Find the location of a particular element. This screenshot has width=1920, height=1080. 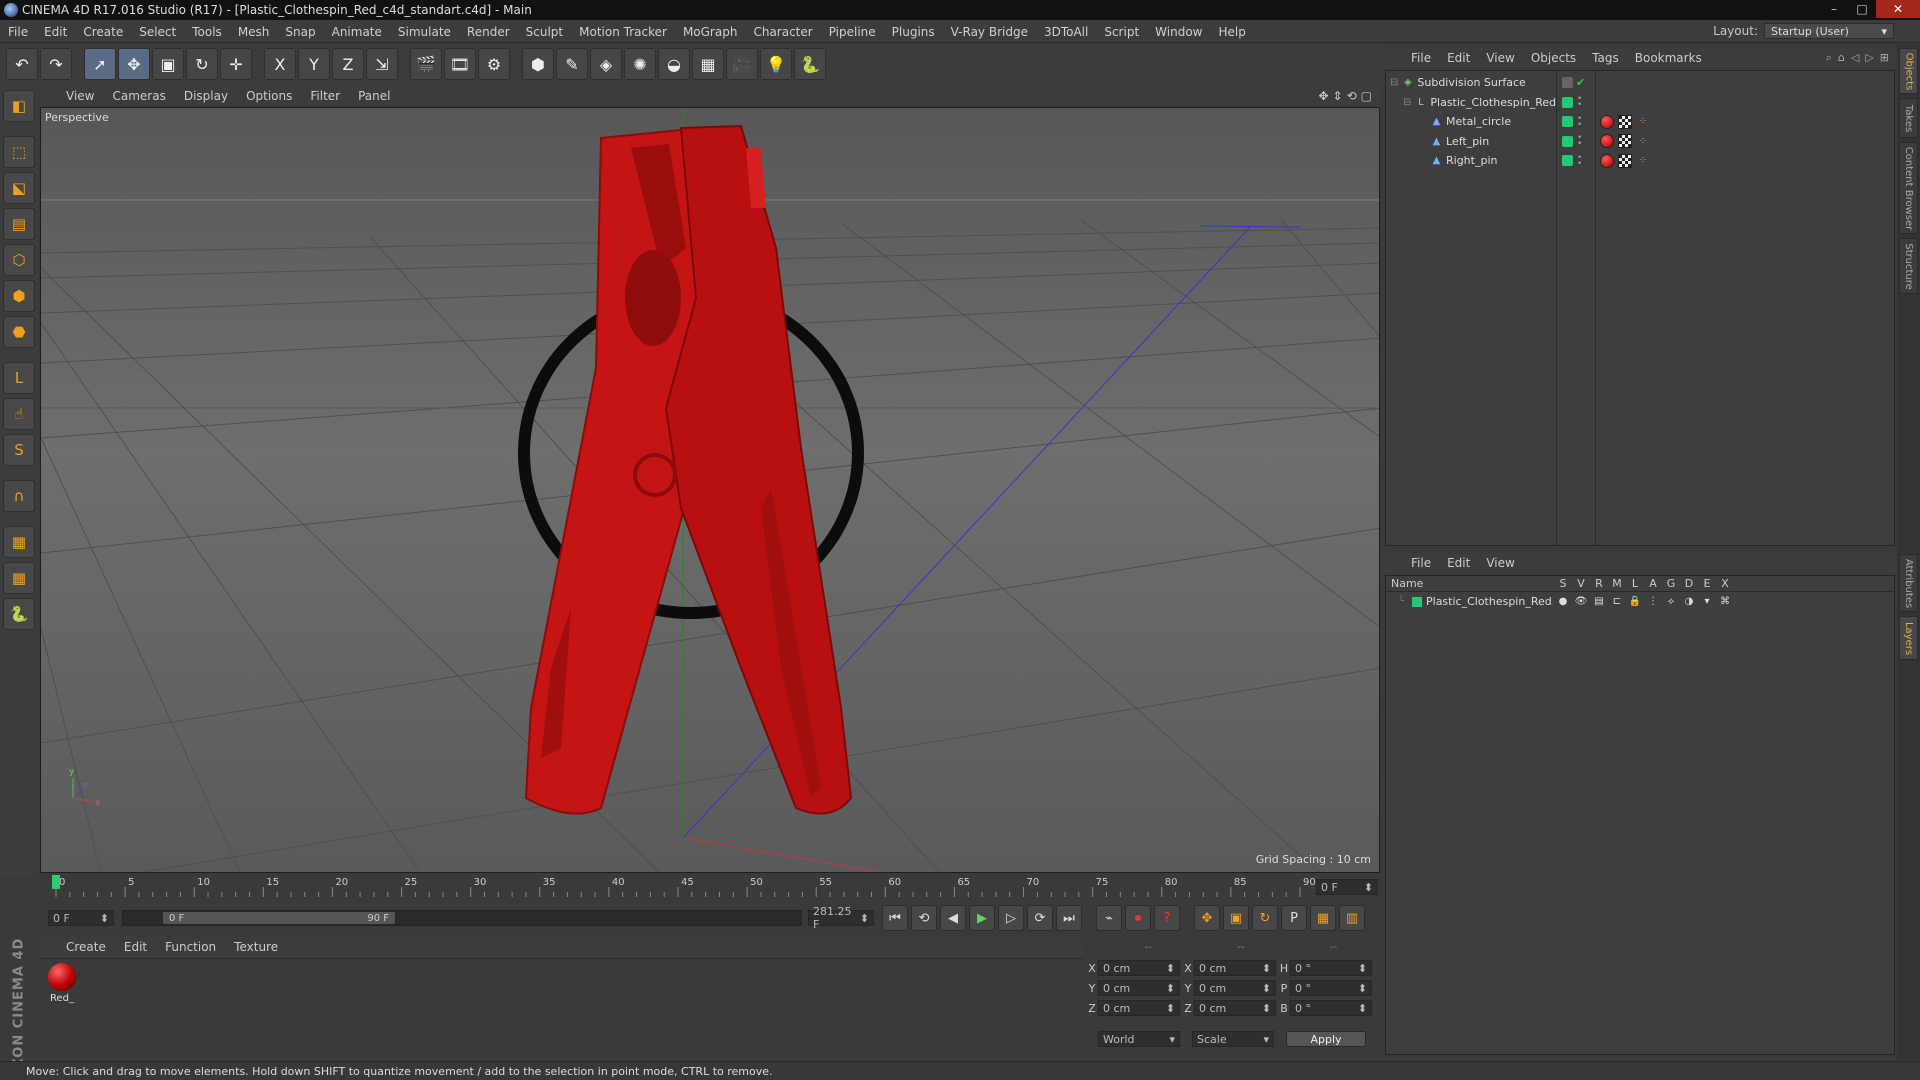

object-row: ⊟ ◈ Subdivision Surface ✔ is located at coordinates (1640, 82).